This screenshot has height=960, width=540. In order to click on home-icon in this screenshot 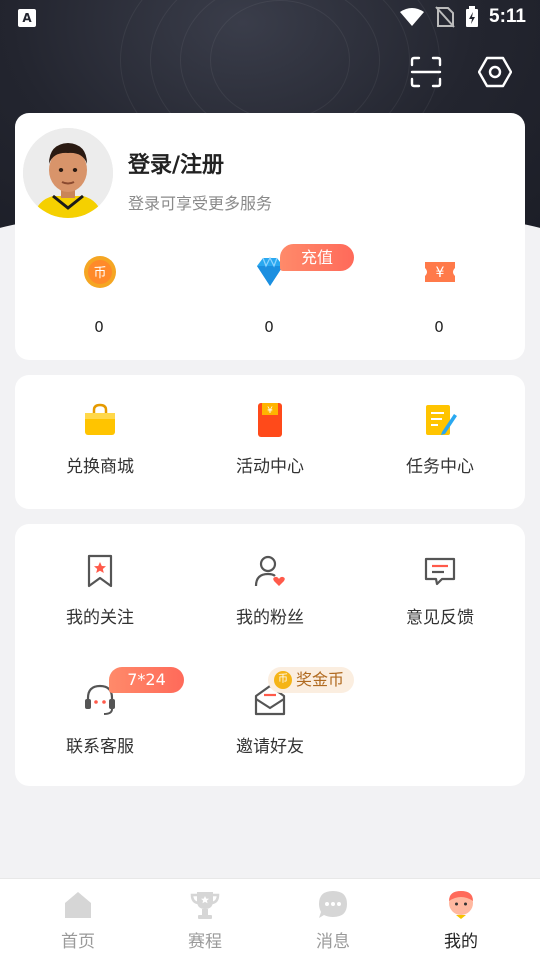, I will do `click(78, 905)`.